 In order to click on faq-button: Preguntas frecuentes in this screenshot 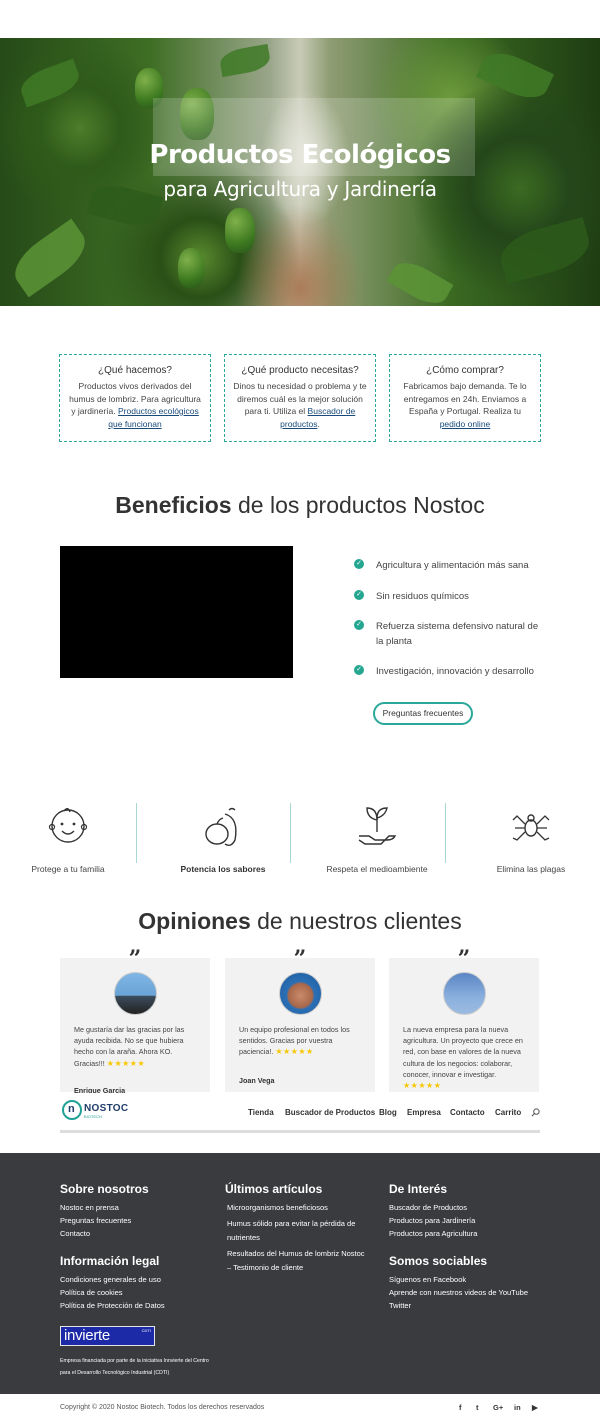, I will do `click(423, 713)`.